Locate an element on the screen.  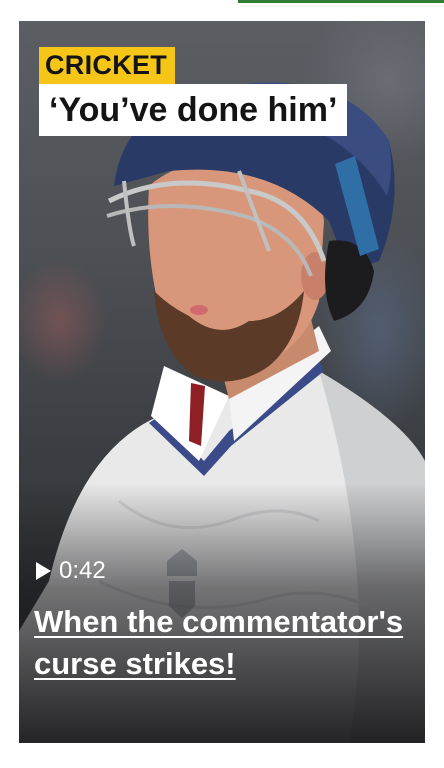
video-duration: 0:42 is located at coordinates (71, 571).